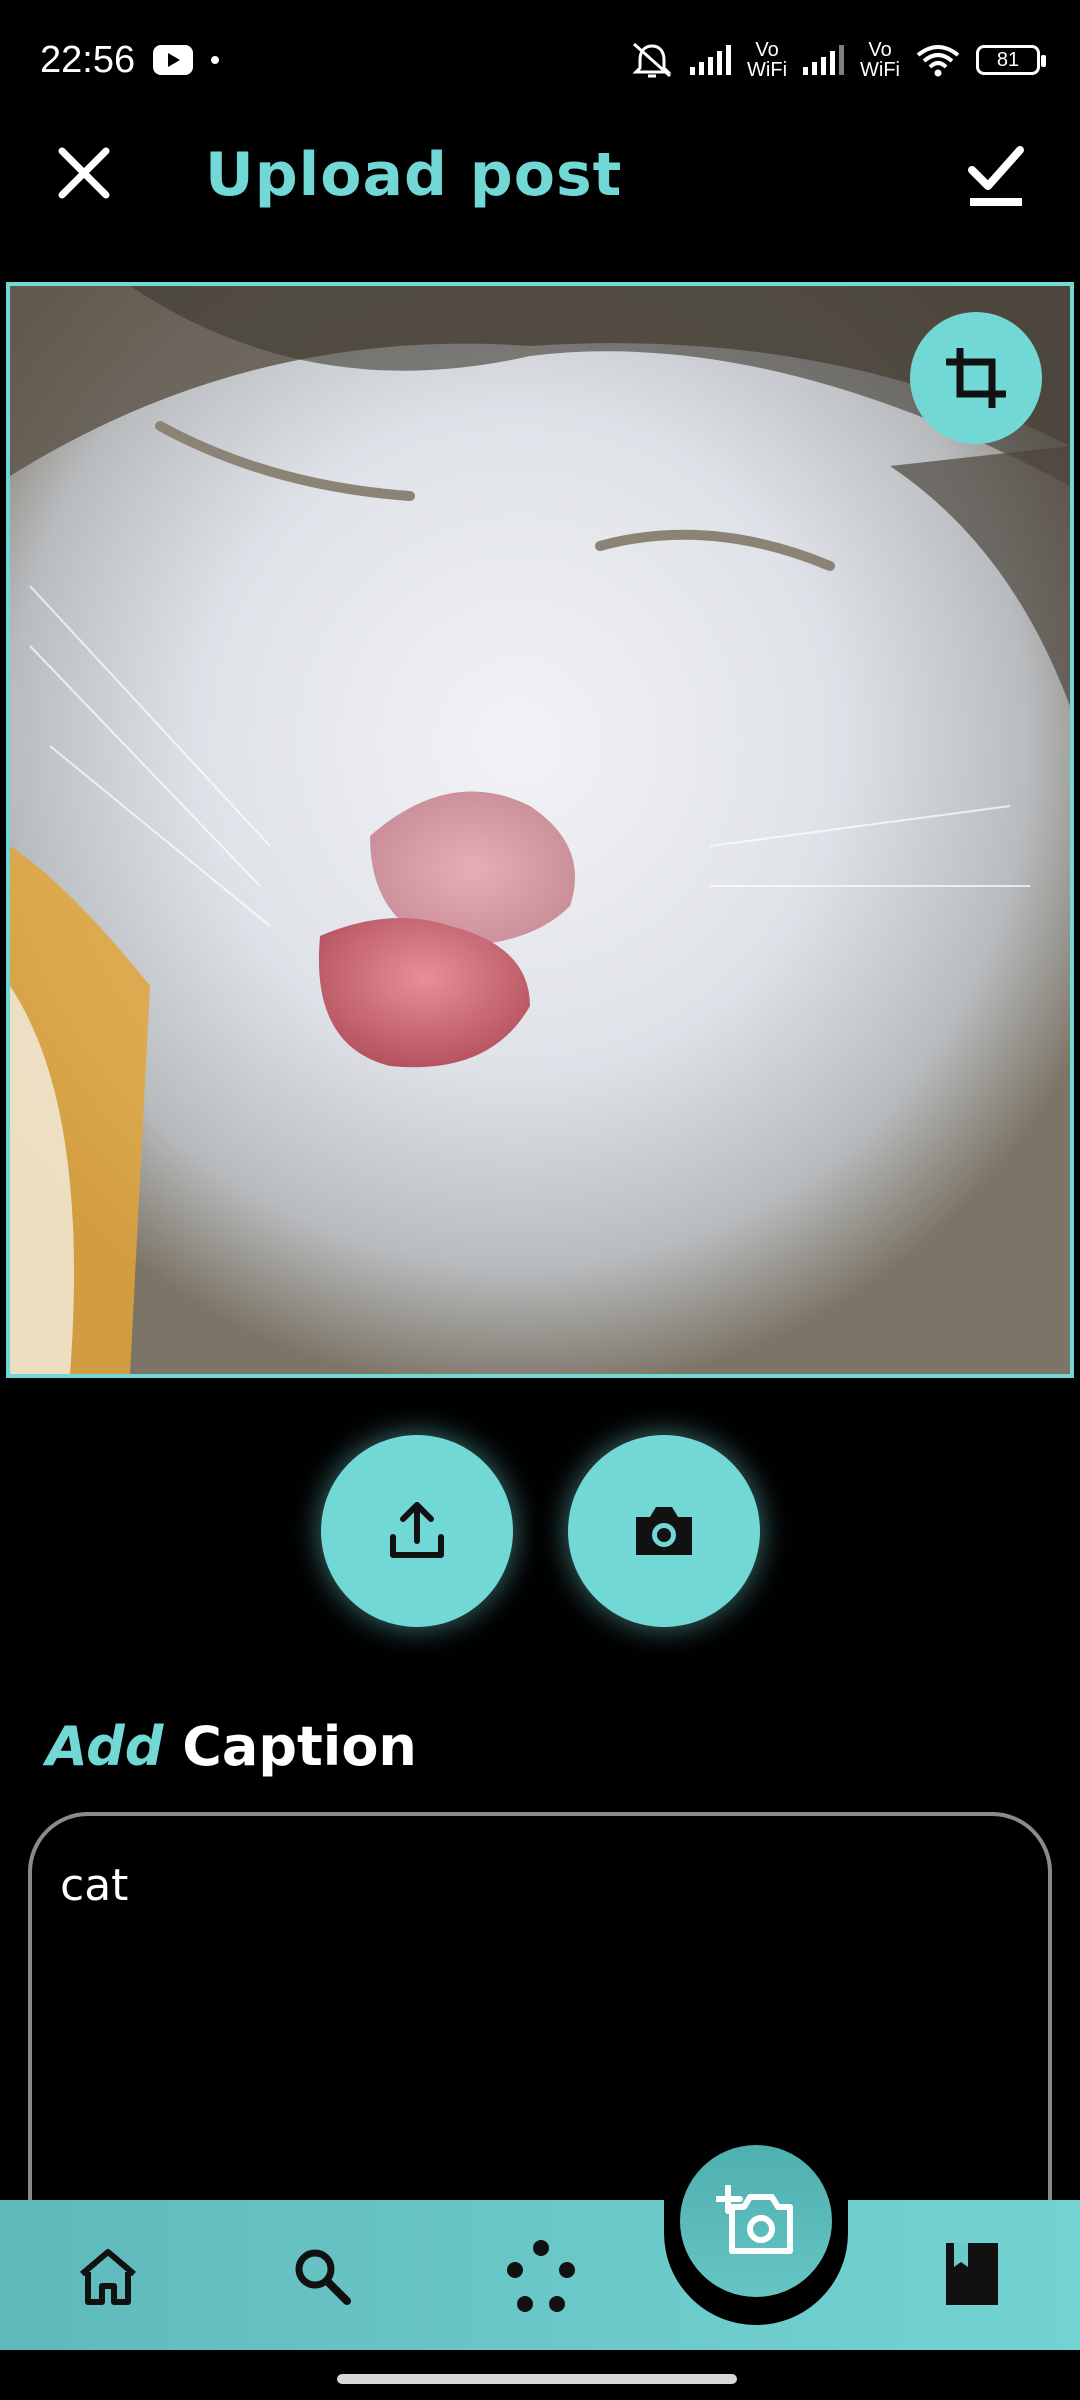 The width and height of the screenshot is (1080, 2400). Describe the element at coordinates (880, 60) in the screenshot. I see `vowifi-label-2: Vo WiFi` at that location.